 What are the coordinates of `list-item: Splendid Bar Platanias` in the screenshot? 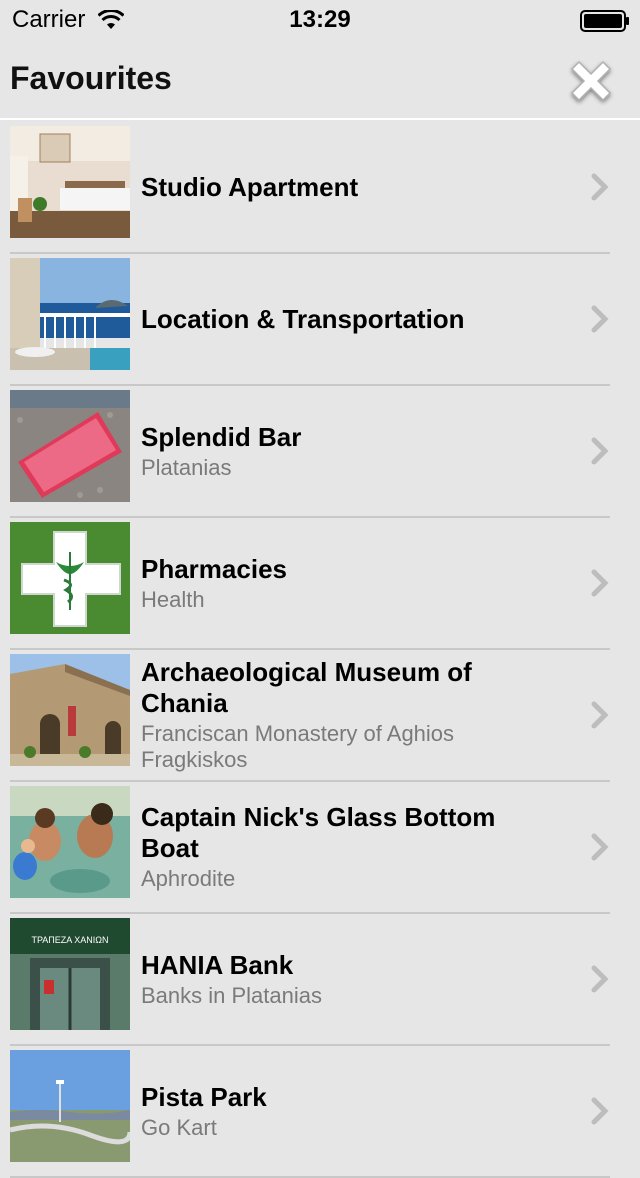 It's located at (310, 452).